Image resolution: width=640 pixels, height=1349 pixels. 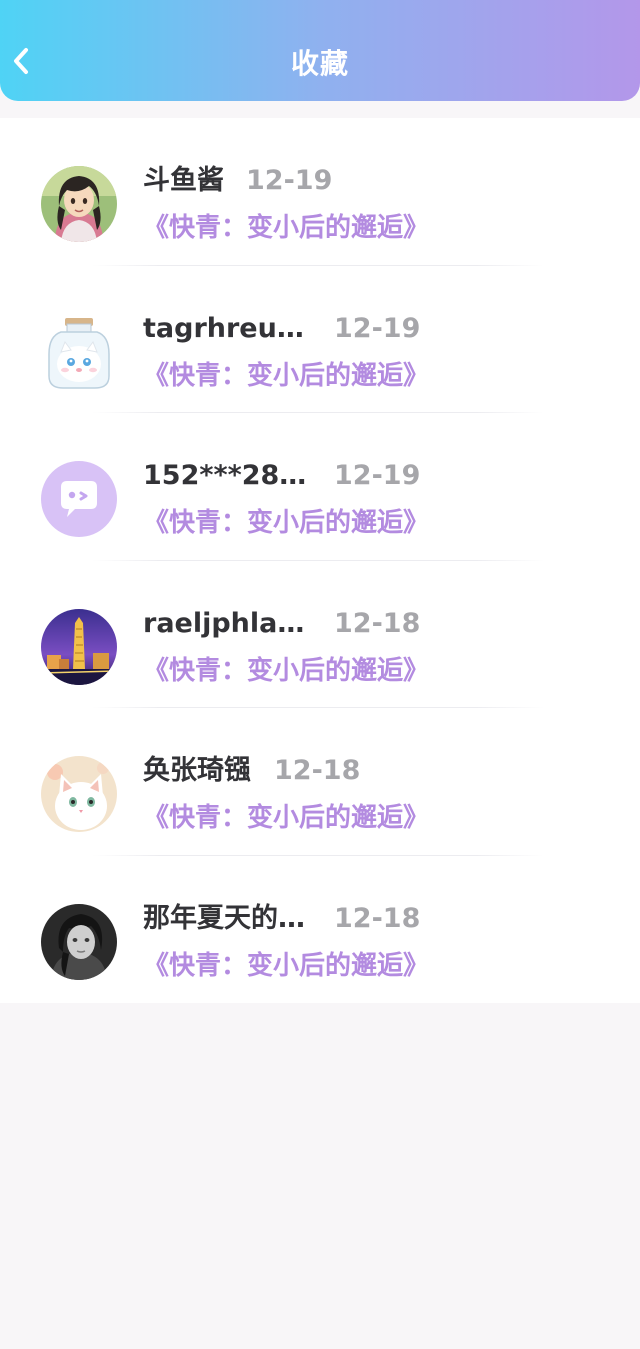 What do you see at coordinates (79, 352) in the screenshot?
I see `cat-in-jar-avatar` at bounding box center [79, 352].